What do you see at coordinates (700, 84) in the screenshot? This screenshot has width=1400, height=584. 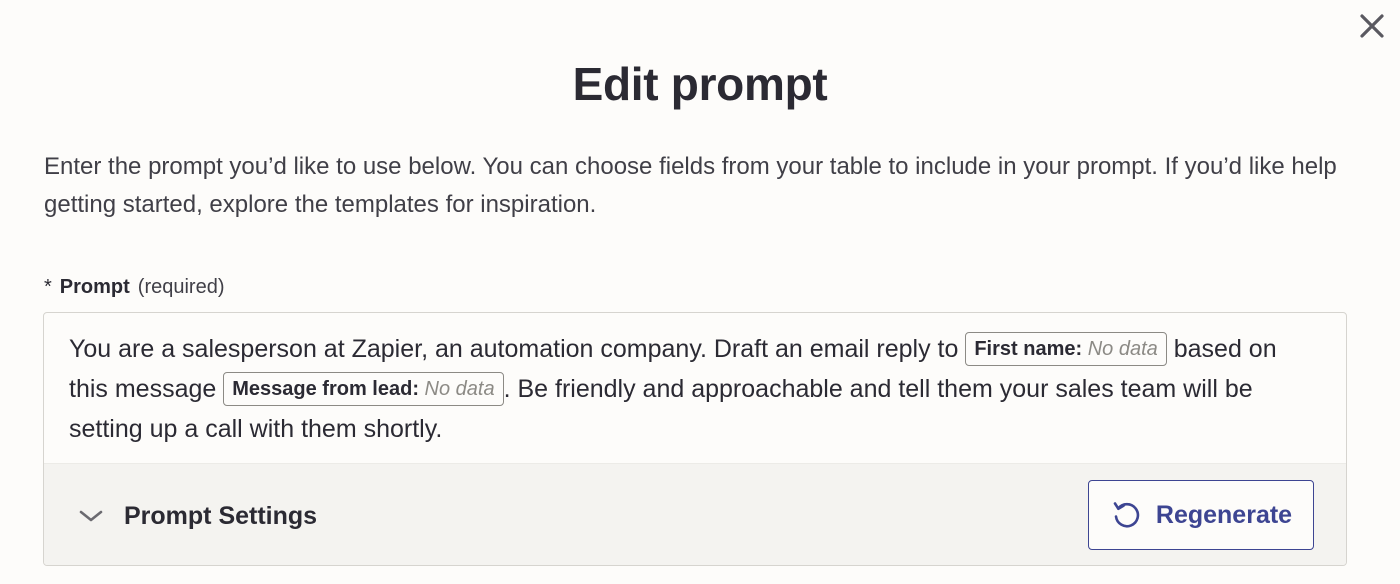 I see `dialog-title: Edit prompt` at bounding box center [700, 84].